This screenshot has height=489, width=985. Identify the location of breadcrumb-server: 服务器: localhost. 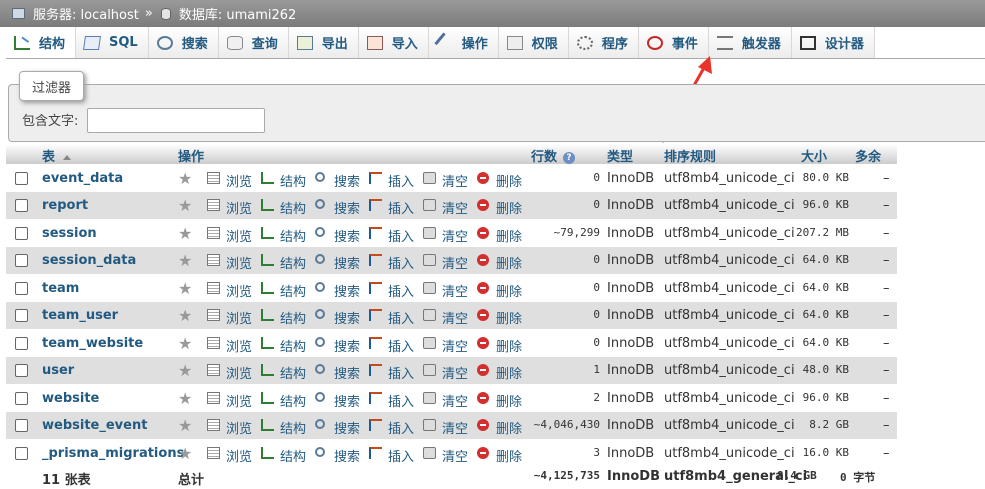
(86, 13).